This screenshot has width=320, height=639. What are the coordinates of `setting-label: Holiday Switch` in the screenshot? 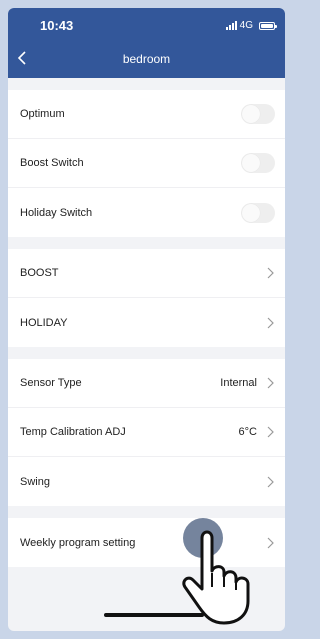 It's located at (56, 212).